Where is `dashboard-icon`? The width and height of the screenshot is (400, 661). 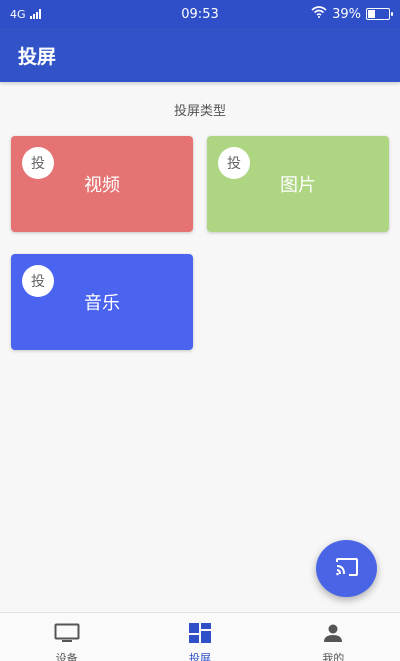 dashboard-icon is located at coordinates (199, 635).